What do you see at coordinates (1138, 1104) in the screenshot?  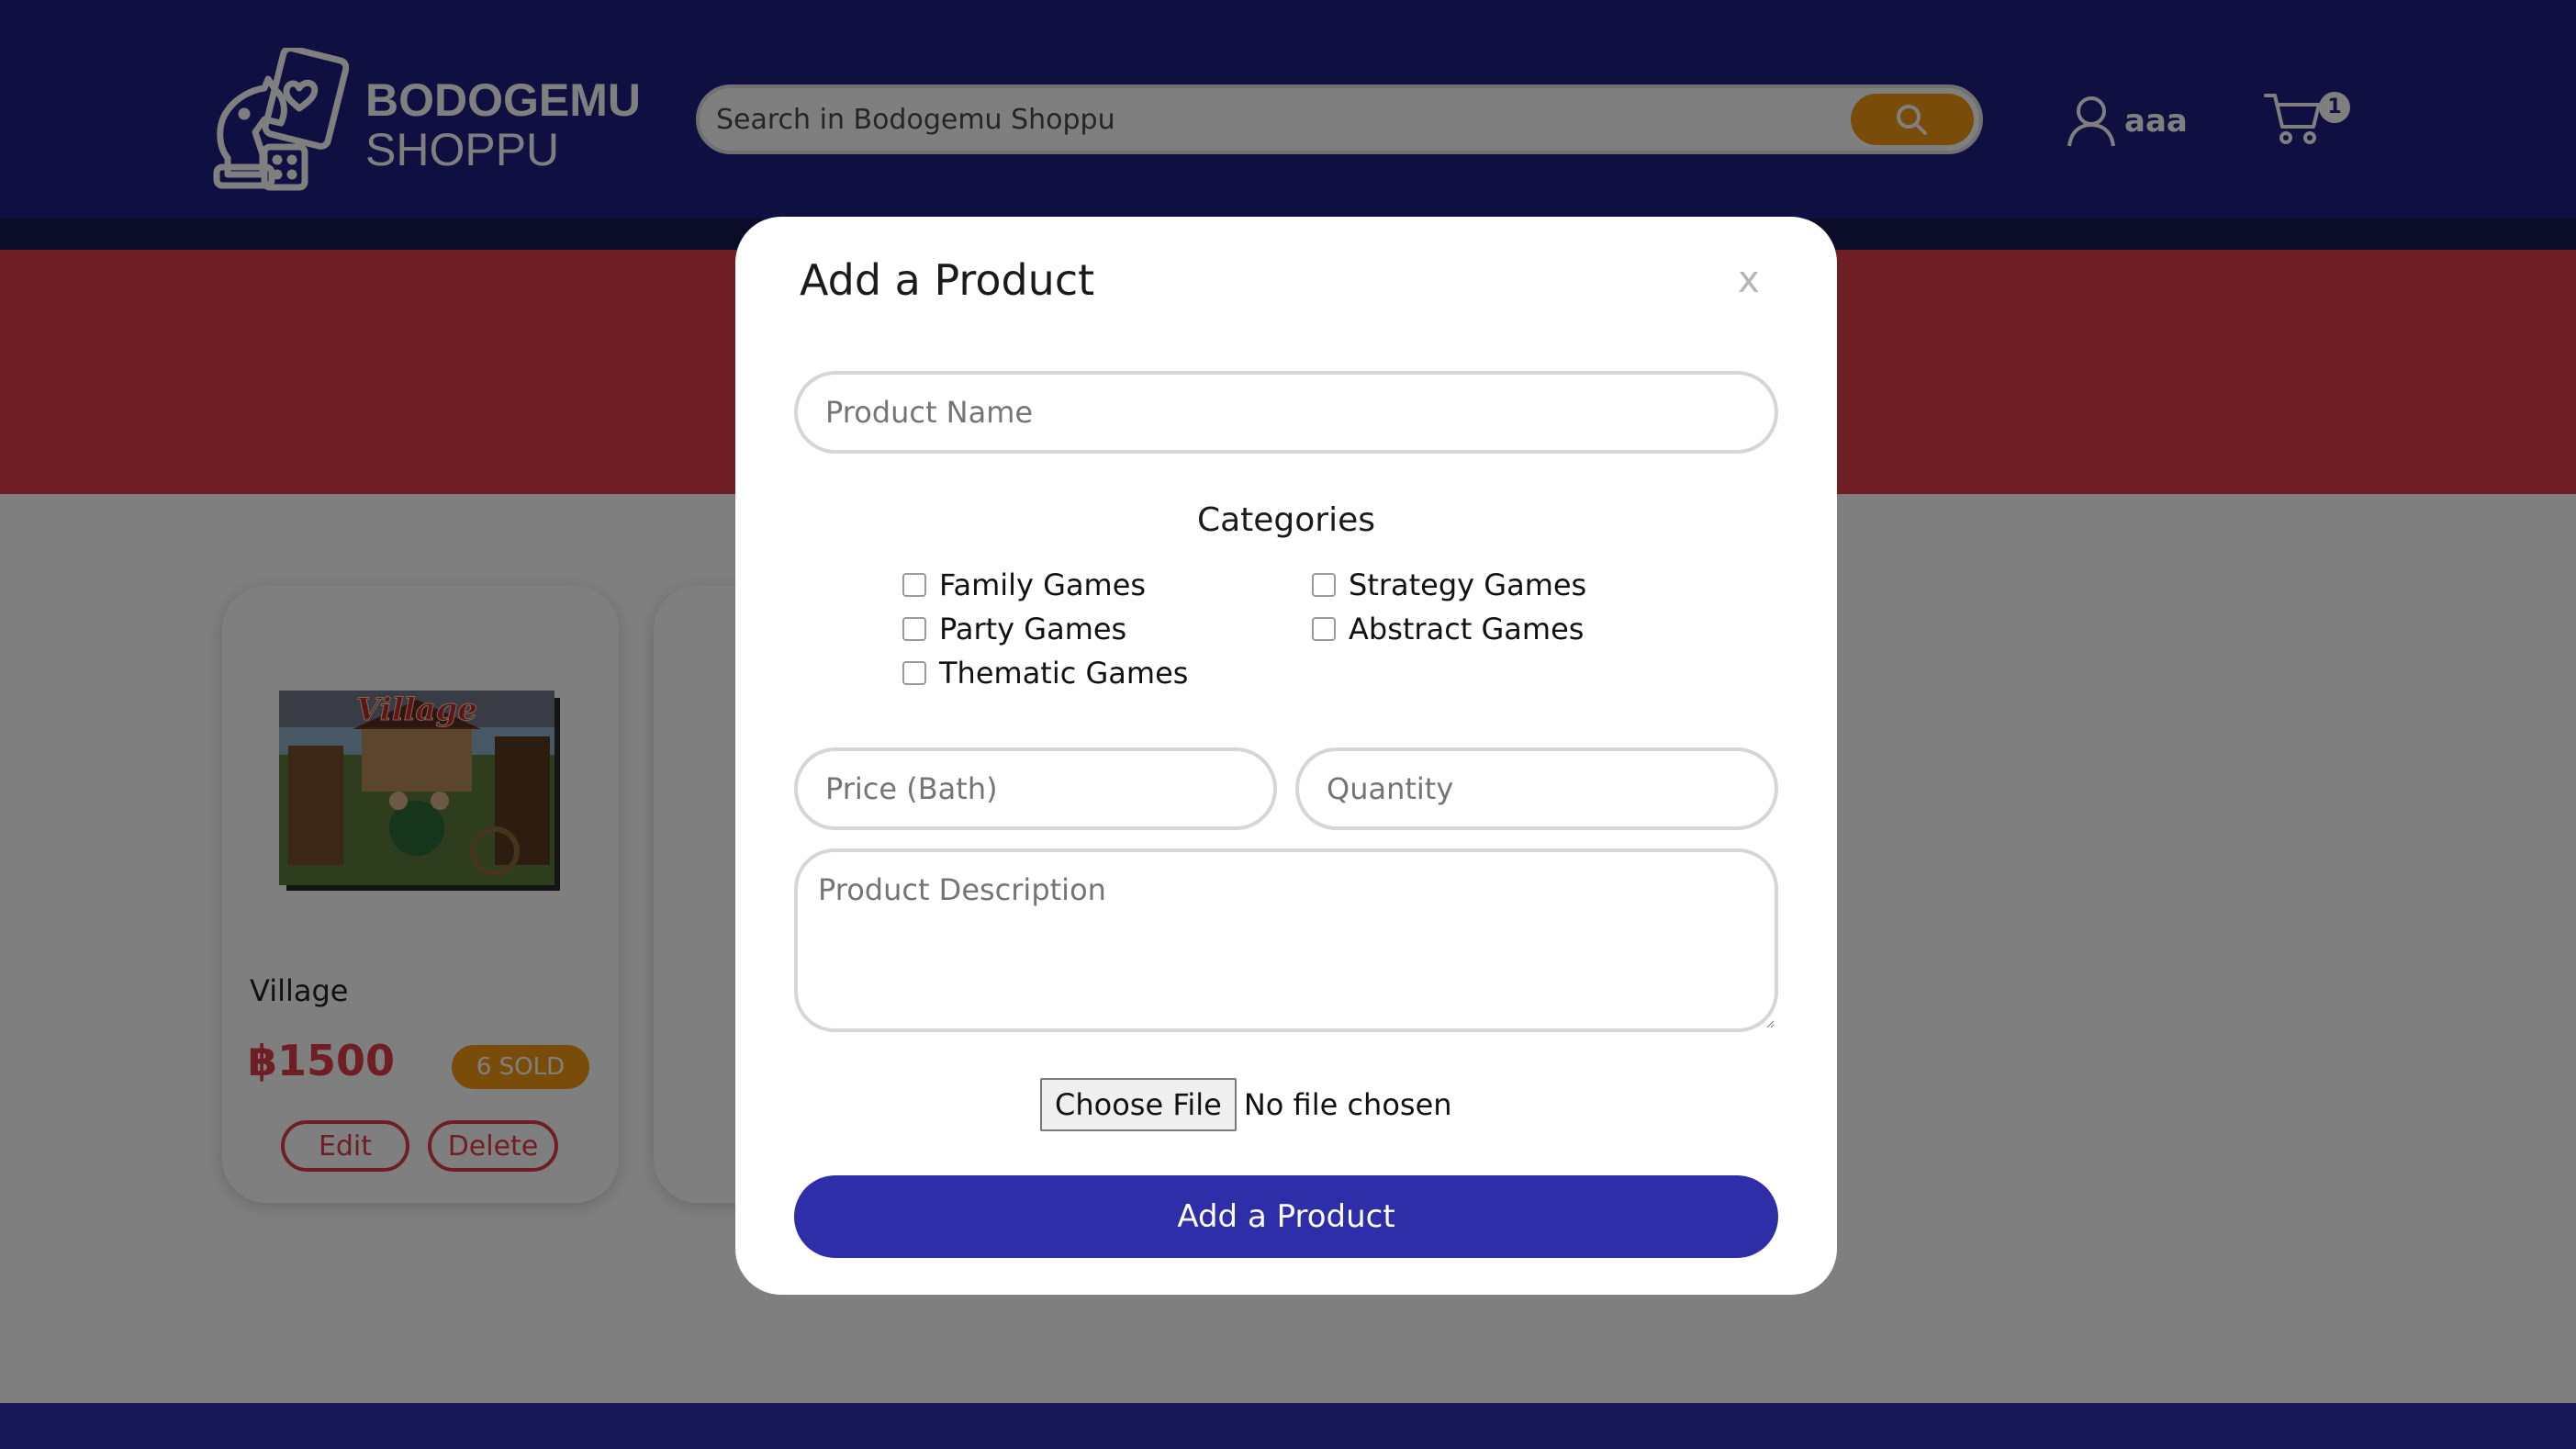 I see `choose-file-button: Choose File` at bounding box center [1138, 1104].